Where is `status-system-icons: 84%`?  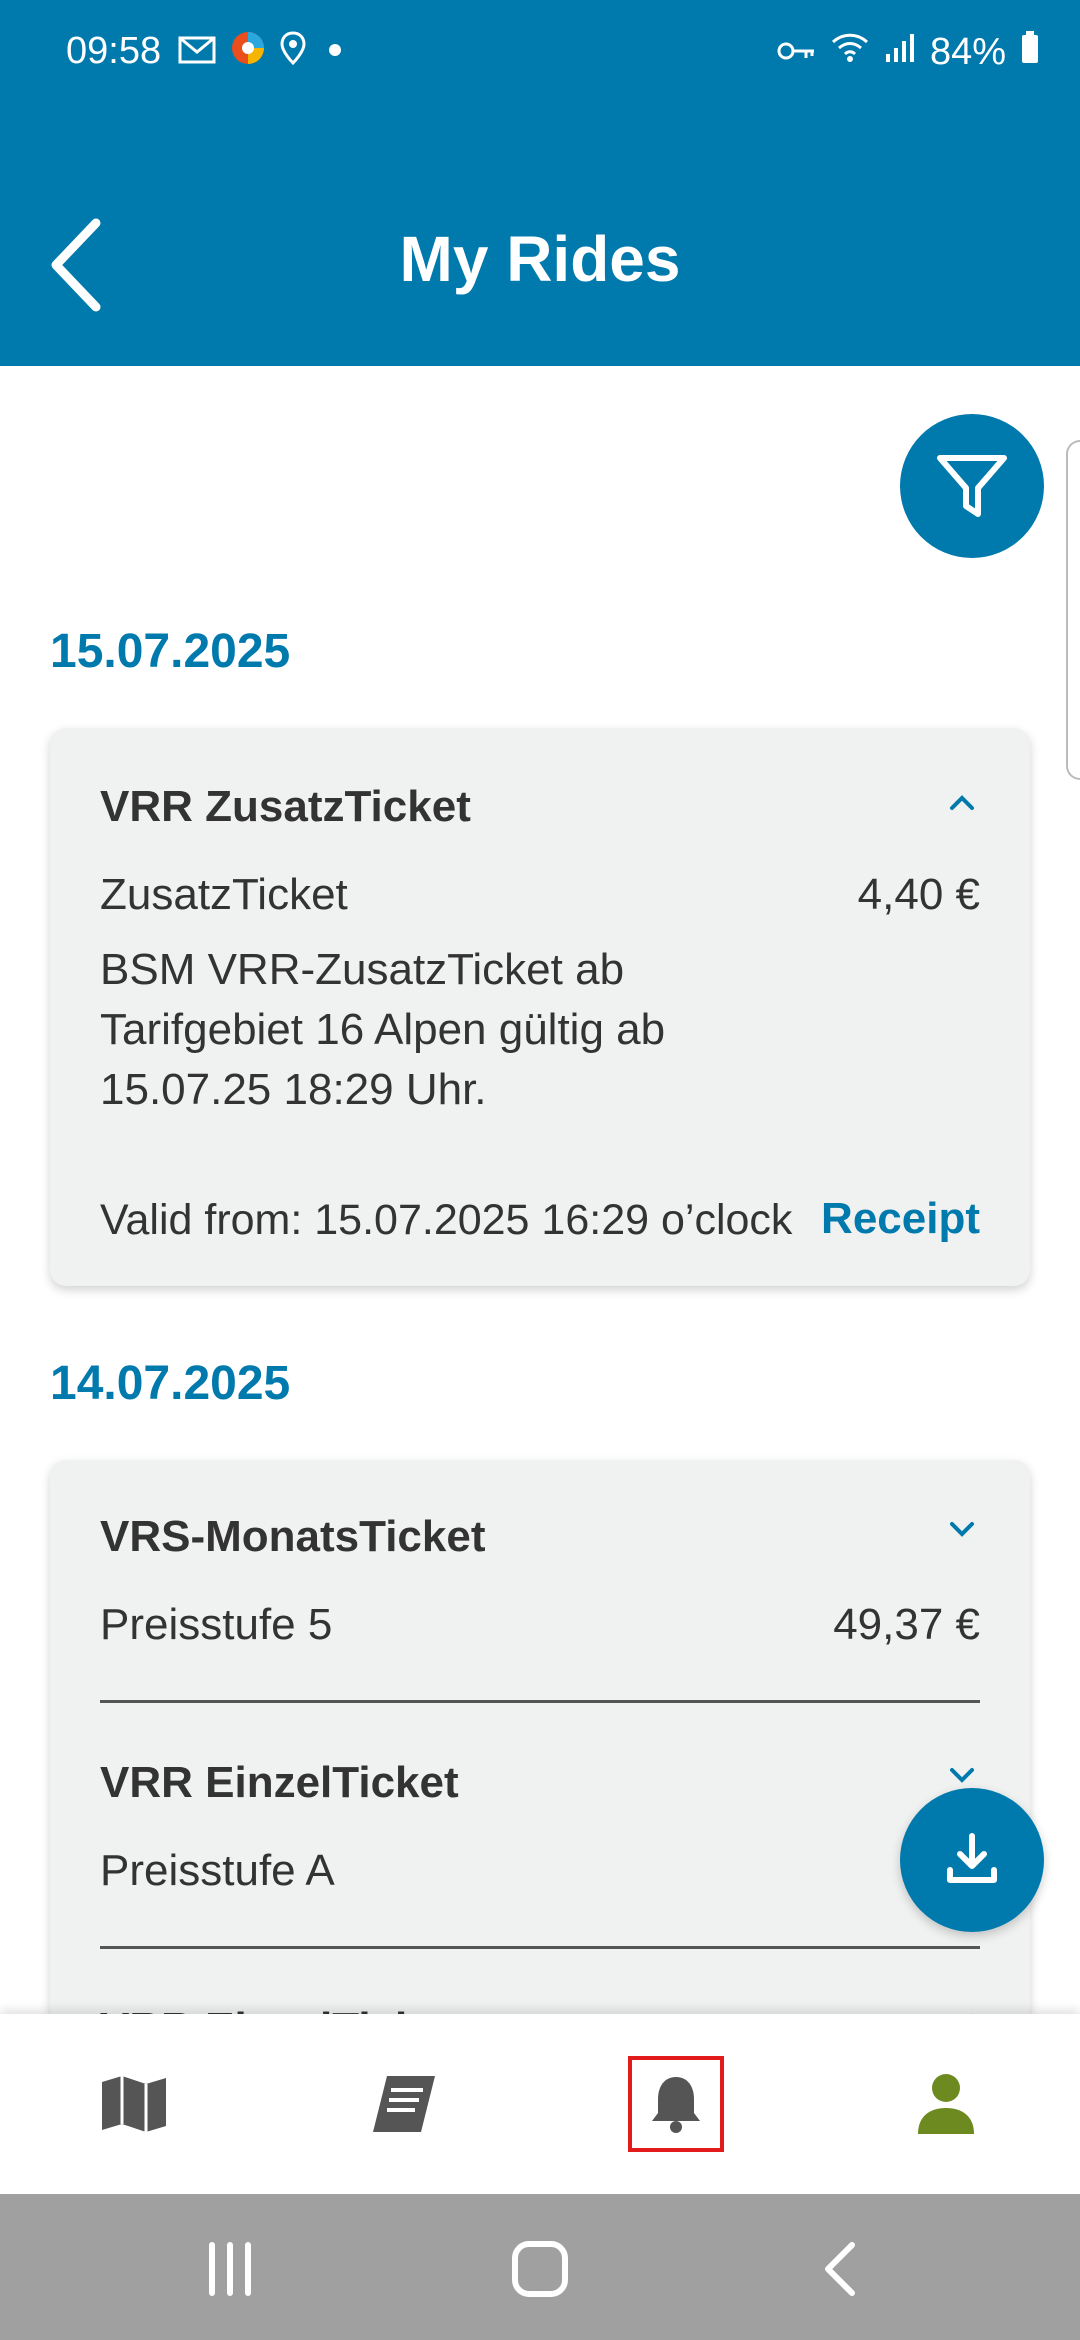 status-system-icons: 84% is located at coordinates (908, 52).